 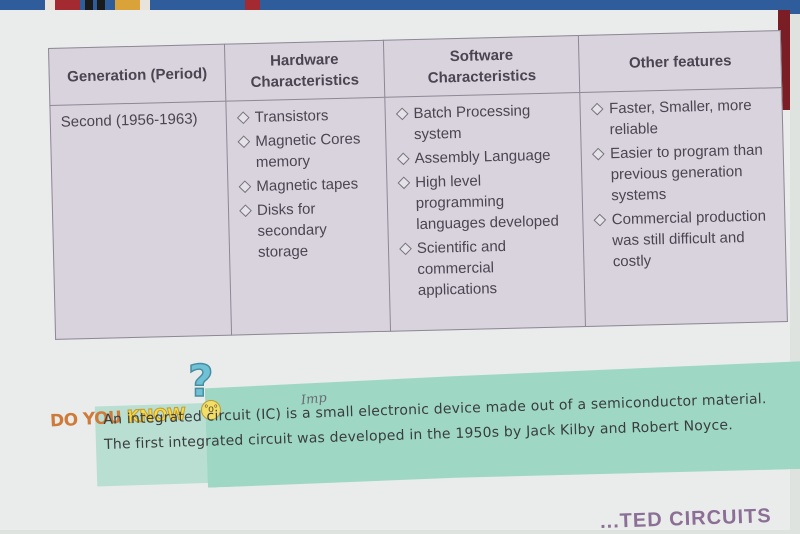 What do you see at coordinates (140, 220) in the screenshot?
I see `cell-generation: Second (1956-1963)` at bounding box center [140, 220].